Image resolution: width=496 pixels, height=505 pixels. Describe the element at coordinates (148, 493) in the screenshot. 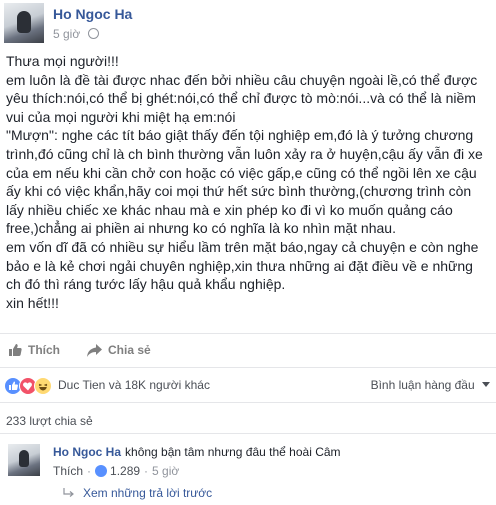

I see `view-replies-label: Xem những trả lời trước` at that location.